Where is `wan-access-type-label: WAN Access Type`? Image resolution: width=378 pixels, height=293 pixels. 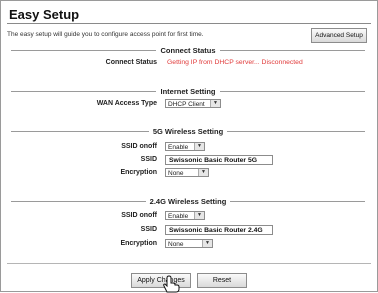
wan-access-type-label: WAN Access Type is located at coordinates (126, 103).